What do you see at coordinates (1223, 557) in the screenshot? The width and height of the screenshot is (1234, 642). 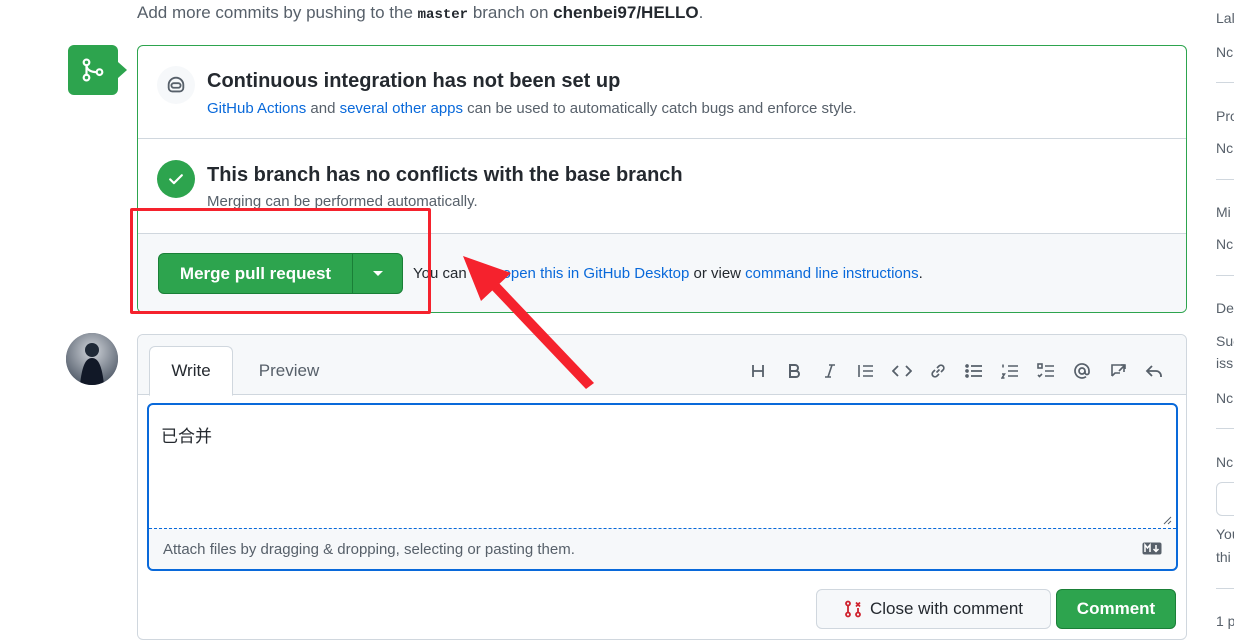 I see `sidebar-notifications-text-2: thi` at bounding box center [1223, 557].